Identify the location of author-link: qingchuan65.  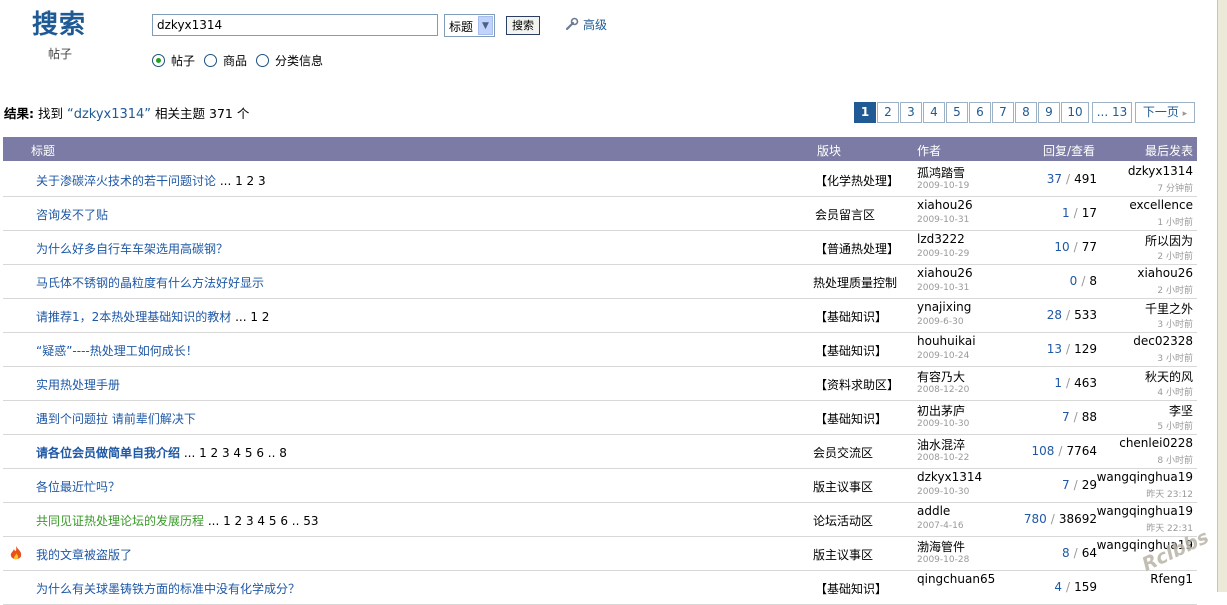
(956, 579).